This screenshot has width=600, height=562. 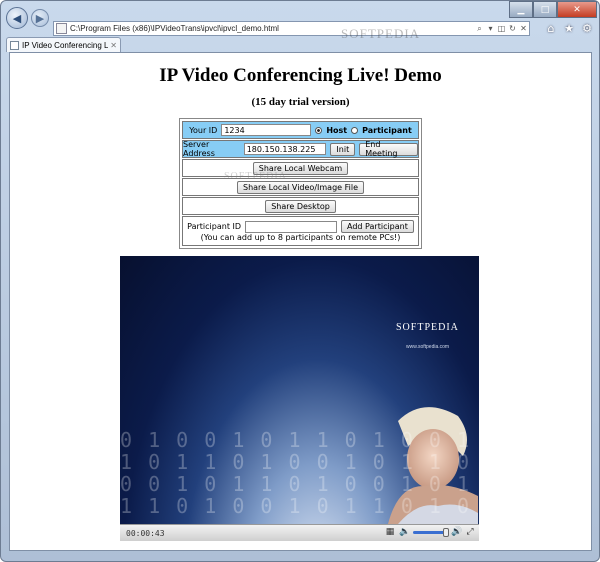 What do you see at coordinates (523, 28) in the screenshot?
I see `stop-icon: ✕` at bounding box center [523, 28].